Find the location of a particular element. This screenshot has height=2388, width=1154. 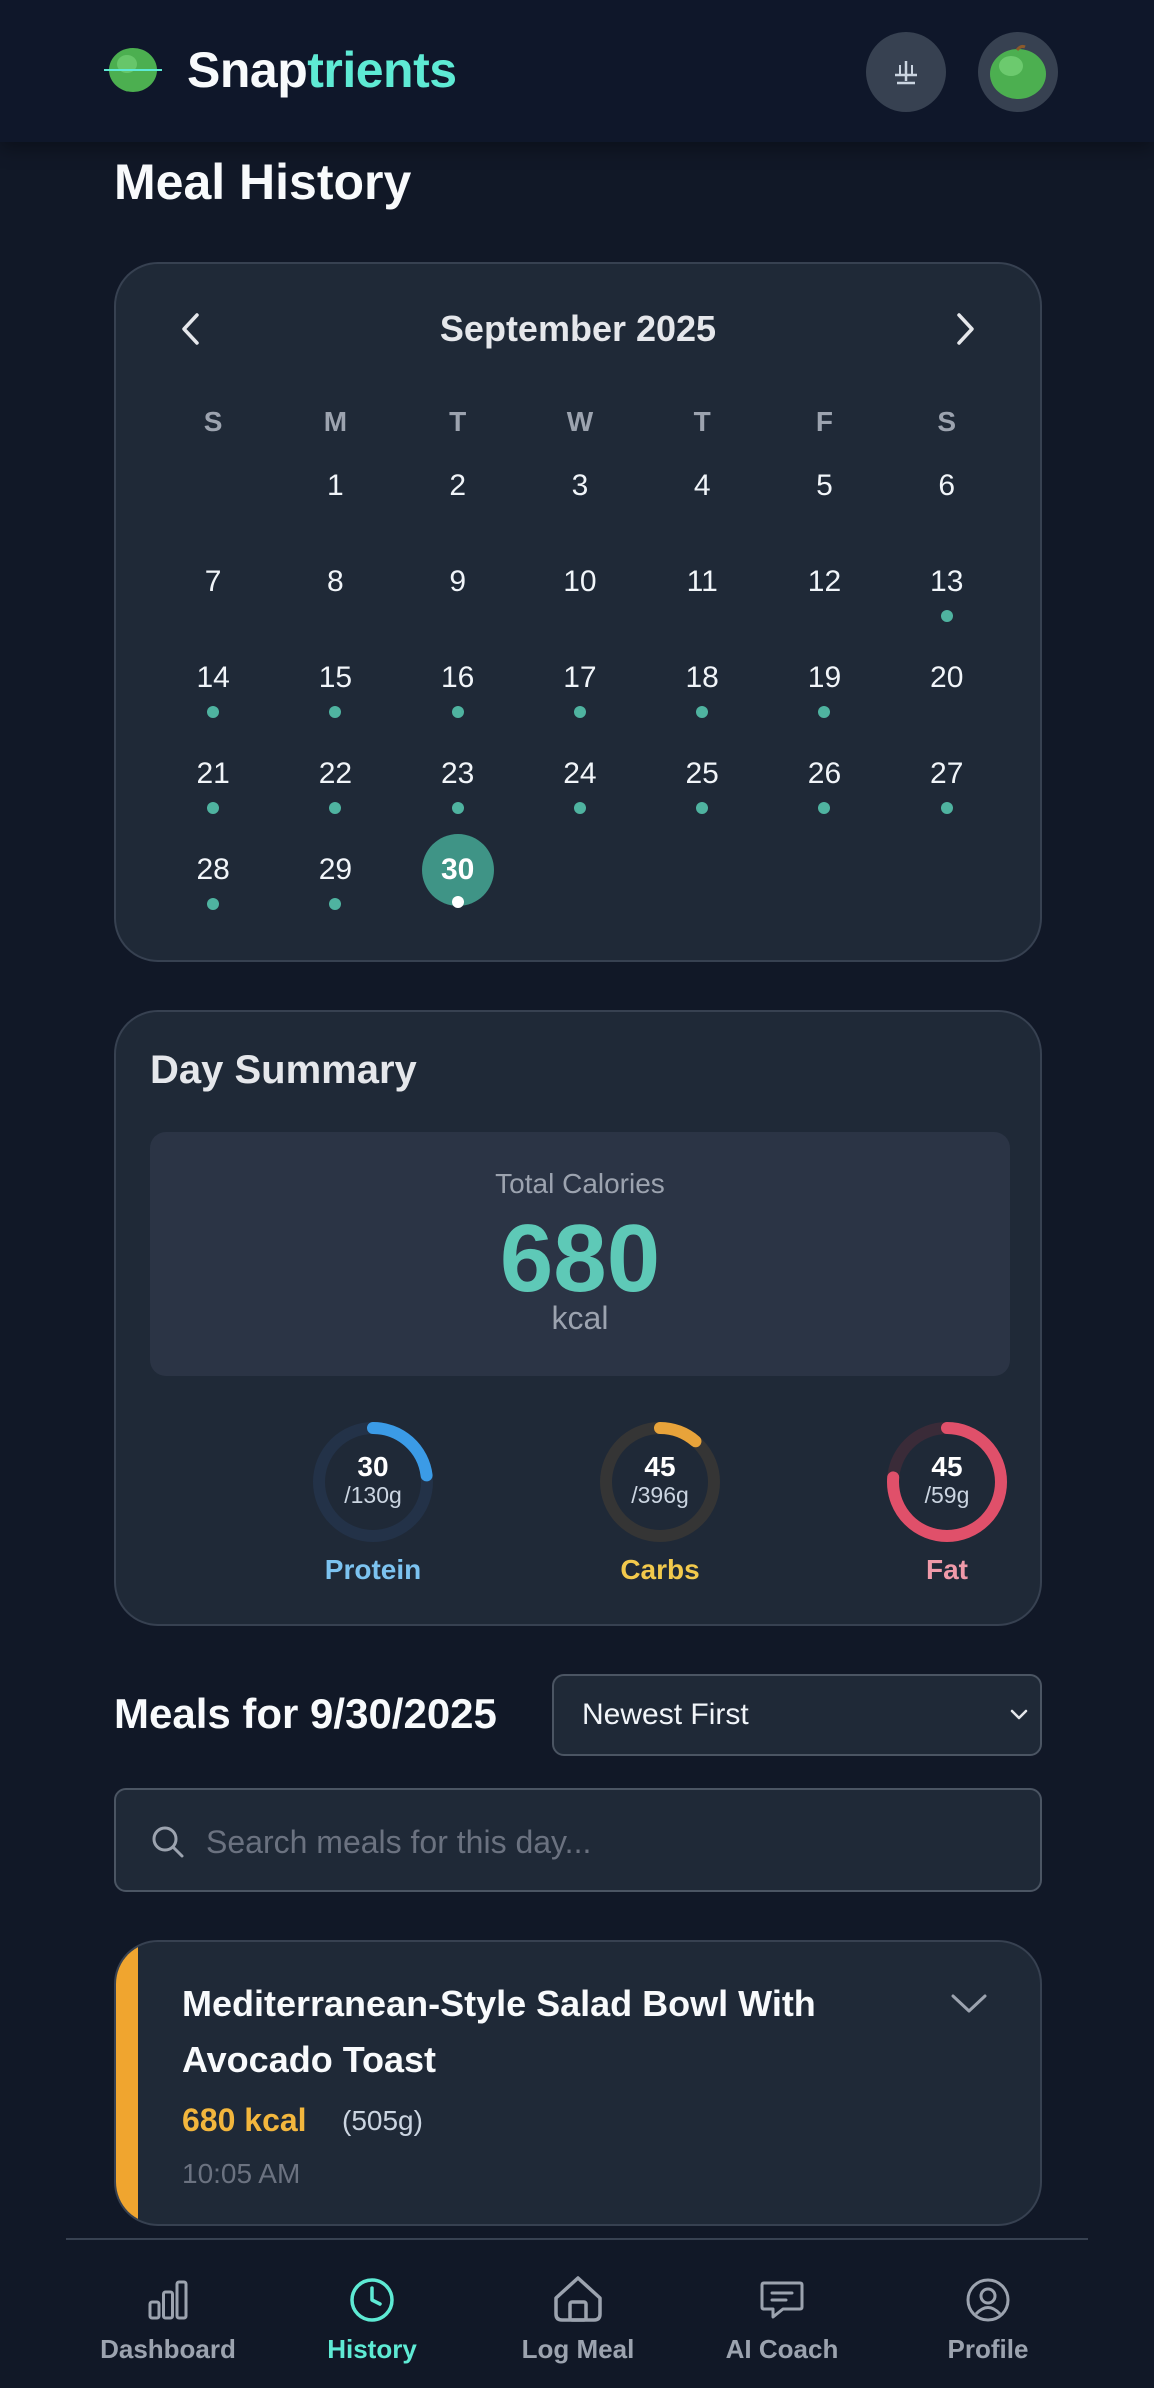

protein-ring: 30 /130g is located at coordinates (373, 1482).